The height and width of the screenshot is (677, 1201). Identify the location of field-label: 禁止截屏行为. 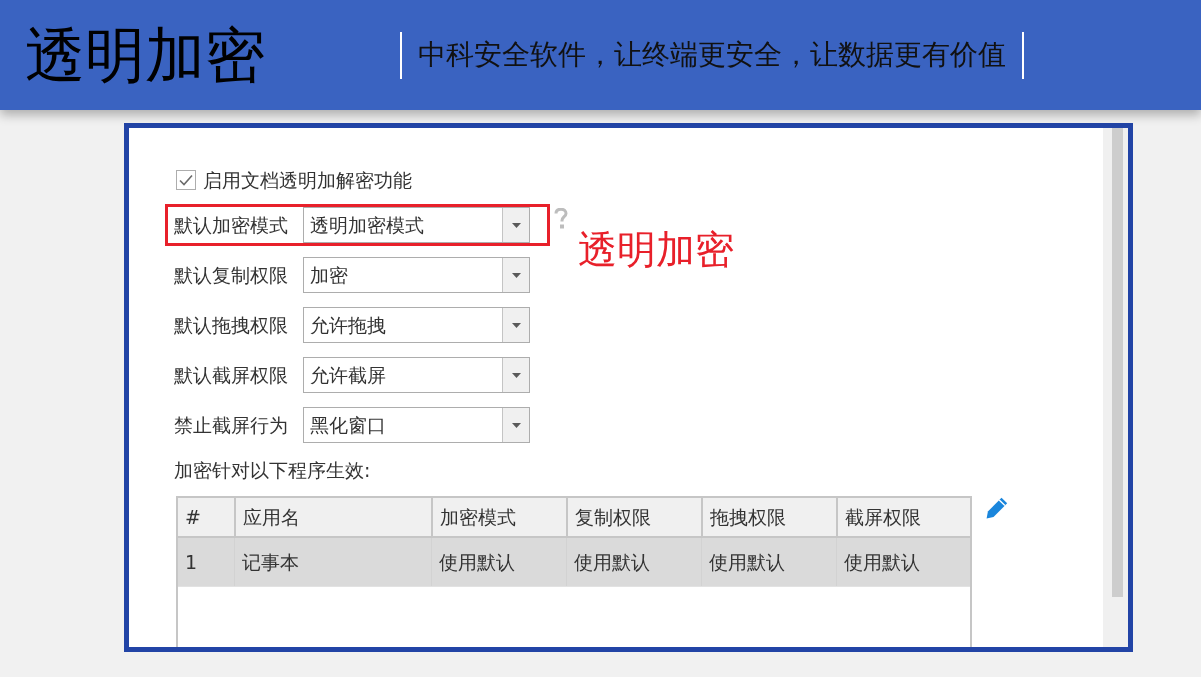
(231, 425).